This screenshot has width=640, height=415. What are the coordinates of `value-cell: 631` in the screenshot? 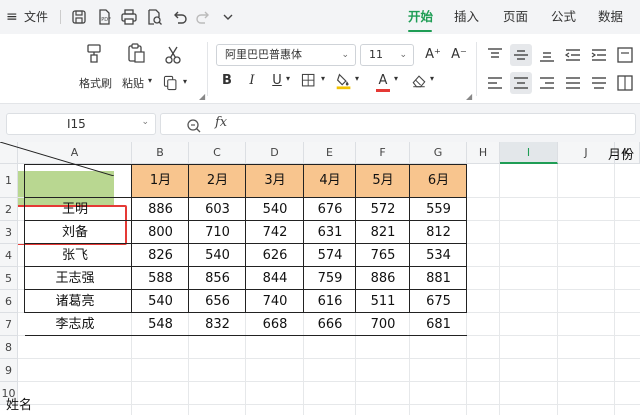 It's located at (330, 232).